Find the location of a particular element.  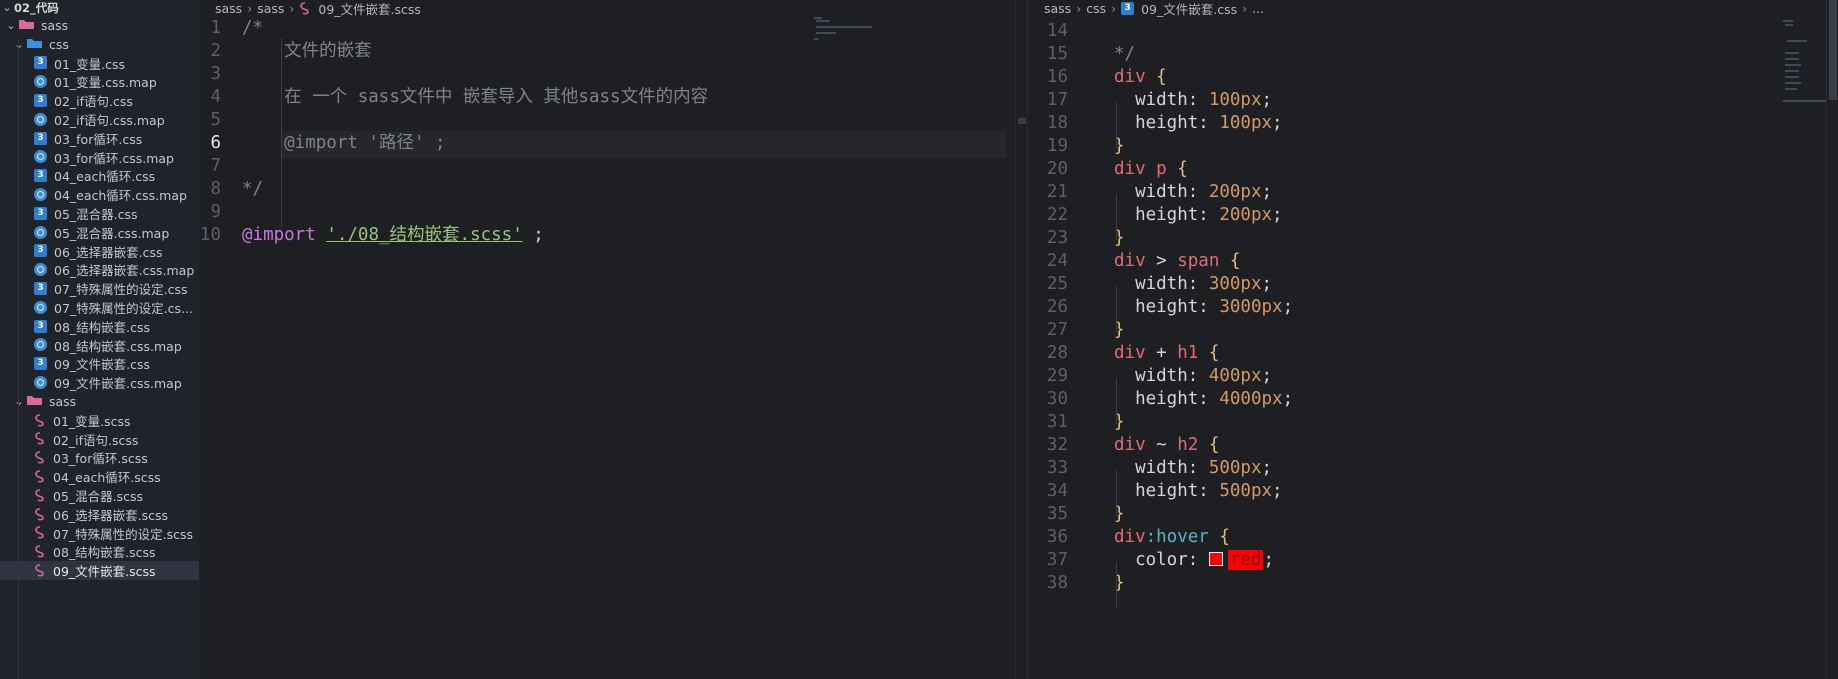

explorer-file: 06_选择器嵌套.css.map is located at coordinates (99, 269).